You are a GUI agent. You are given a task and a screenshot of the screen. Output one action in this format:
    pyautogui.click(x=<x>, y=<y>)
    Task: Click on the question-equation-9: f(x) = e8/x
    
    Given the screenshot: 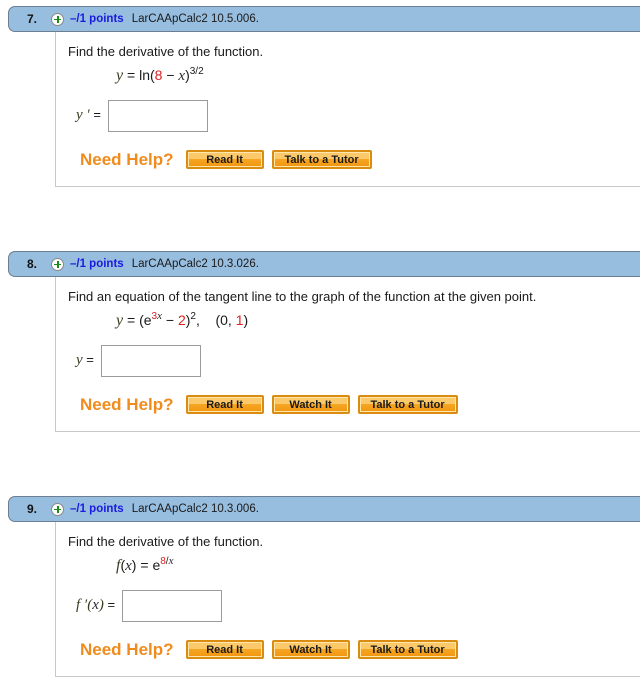 What is the action you would take?
    pyautogui.click(x=145, y=565)
    